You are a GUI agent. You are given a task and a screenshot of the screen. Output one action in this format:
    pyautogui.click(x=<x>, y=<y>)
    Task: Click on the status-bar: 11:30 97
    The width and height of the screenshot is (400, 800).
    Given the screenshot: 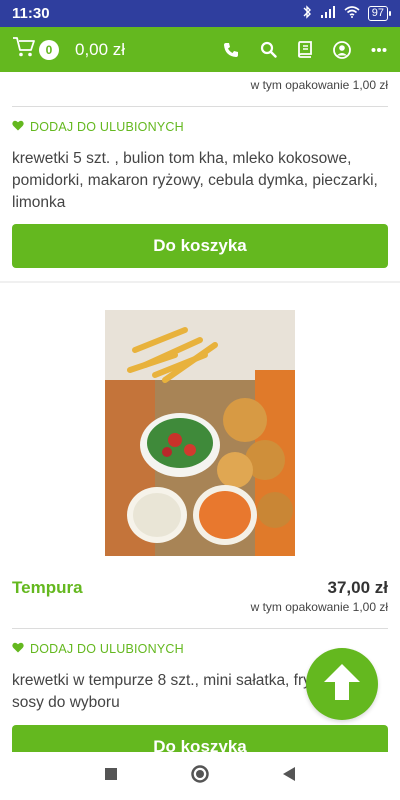 What is the action you would take?
    pyautogui.click(x=200, y=13)
    